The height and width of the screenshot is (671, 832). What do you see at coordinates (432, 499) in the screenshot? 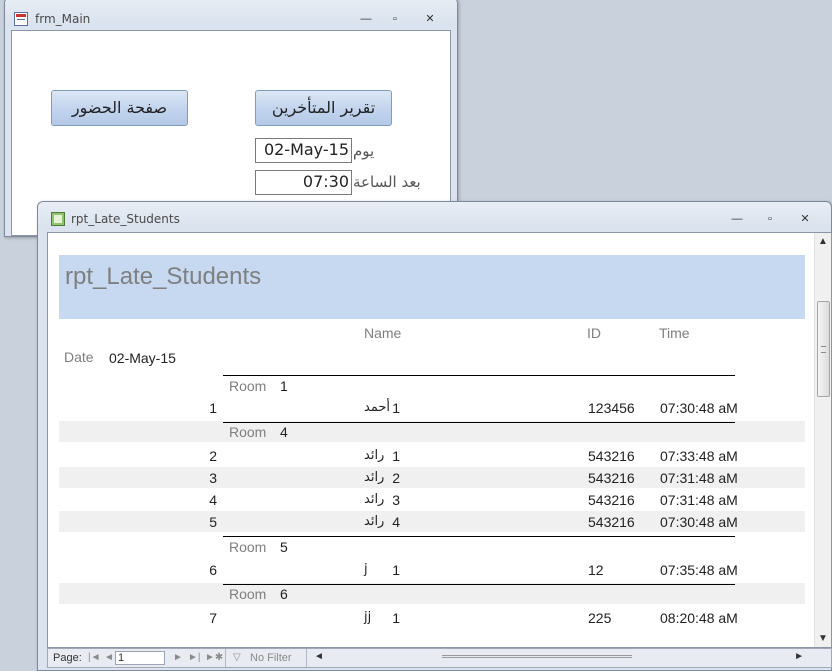
I see `table-row: 4 3 رائد 543216 07:31:48 aM` at bounding box center [432, 499].